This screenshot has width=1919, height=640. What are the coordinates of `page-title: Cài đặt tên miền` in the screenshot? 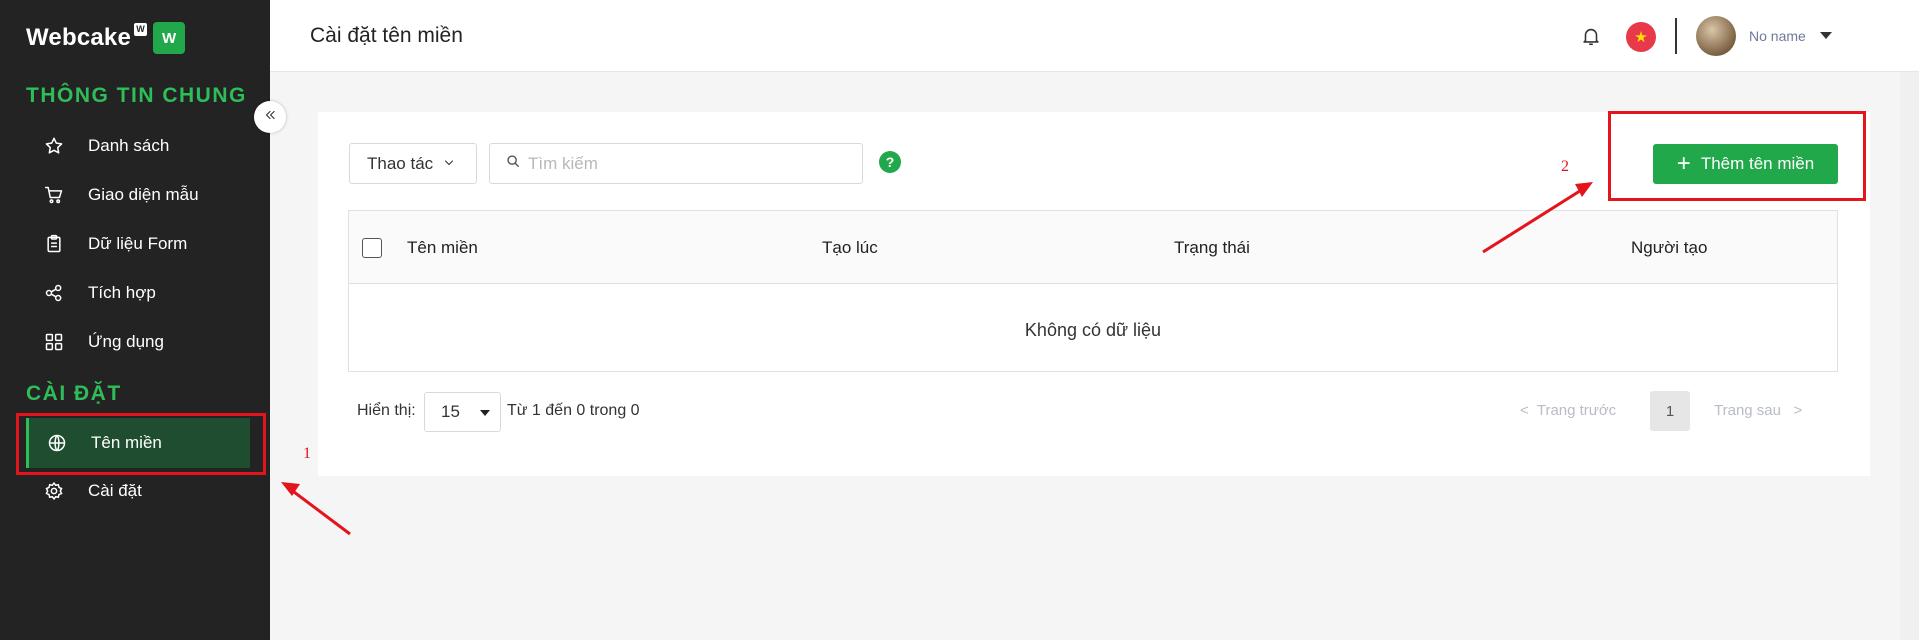 It's located at (386, 35).